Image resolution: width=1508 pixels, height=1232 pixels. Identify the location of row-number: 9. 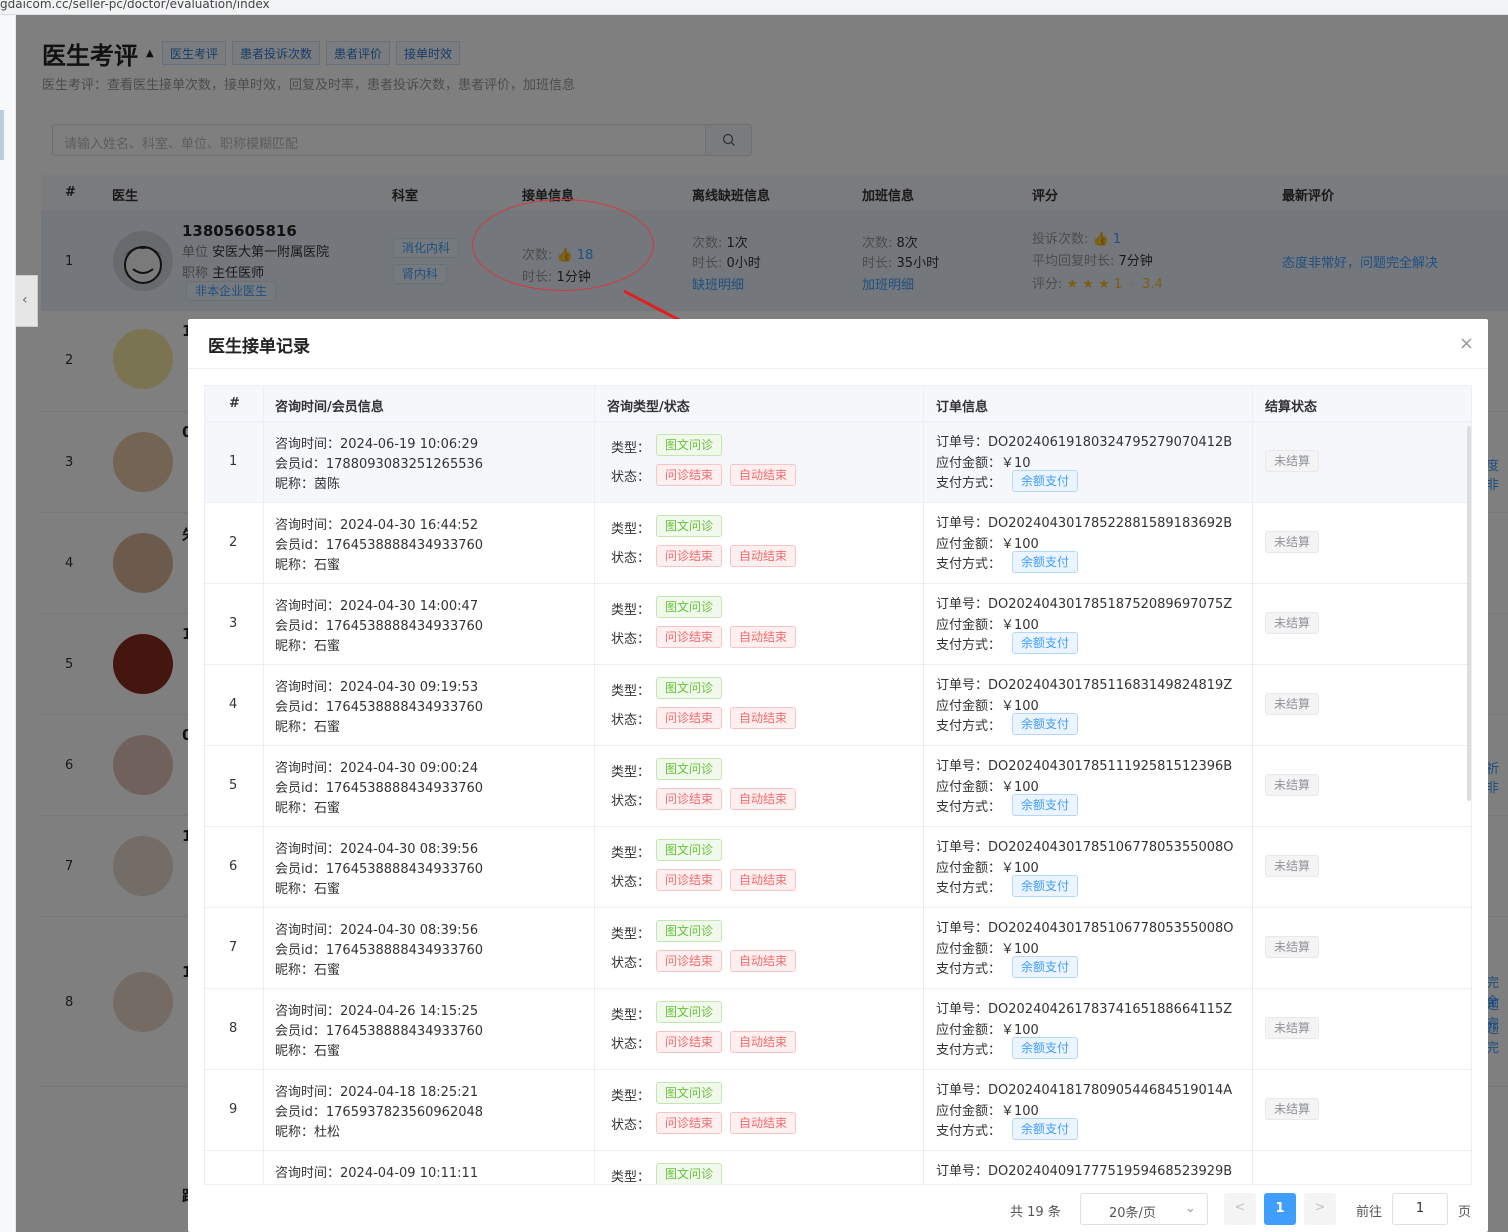
(233, 1109).